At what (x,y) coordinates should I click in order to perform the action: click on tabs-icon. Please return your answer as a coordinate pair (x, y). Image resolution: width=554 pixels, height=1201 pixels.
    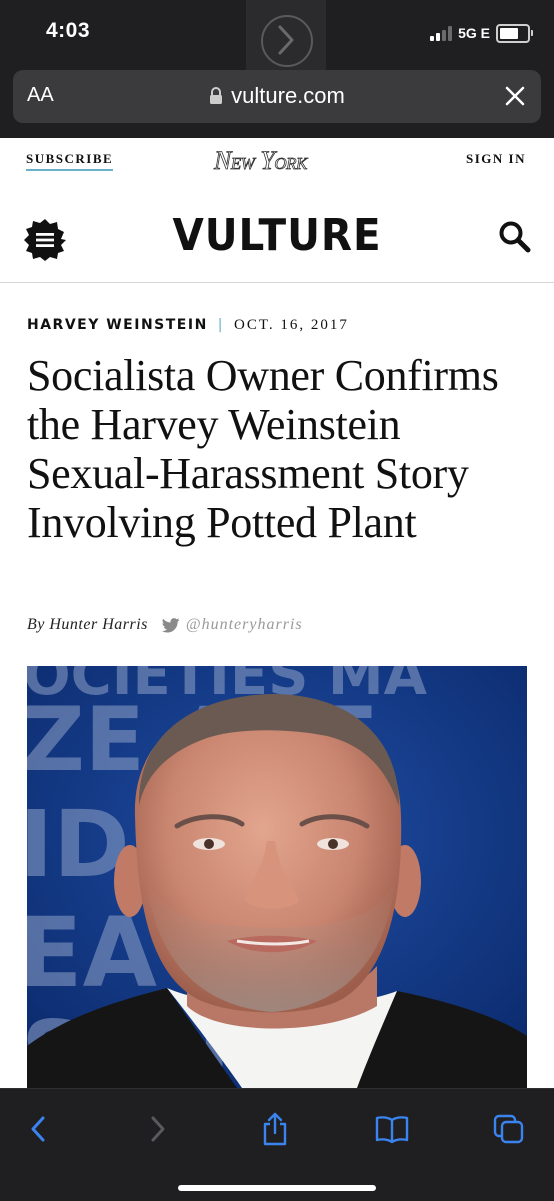
    Looking at the image, I should click on (508, 1129).